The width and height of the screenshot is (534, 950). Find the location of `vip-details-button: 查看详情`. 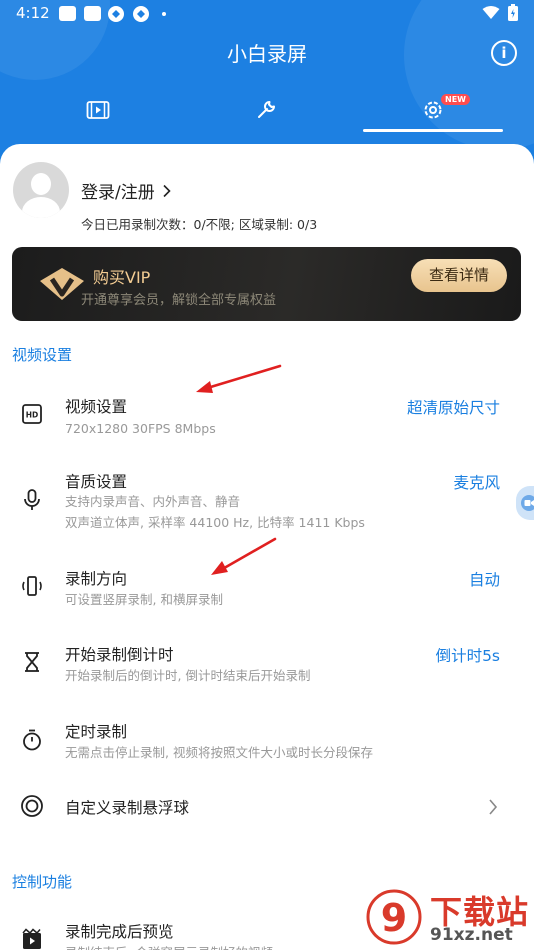

vip-details-button: 查看详情 is located at coordinates (459, 275).